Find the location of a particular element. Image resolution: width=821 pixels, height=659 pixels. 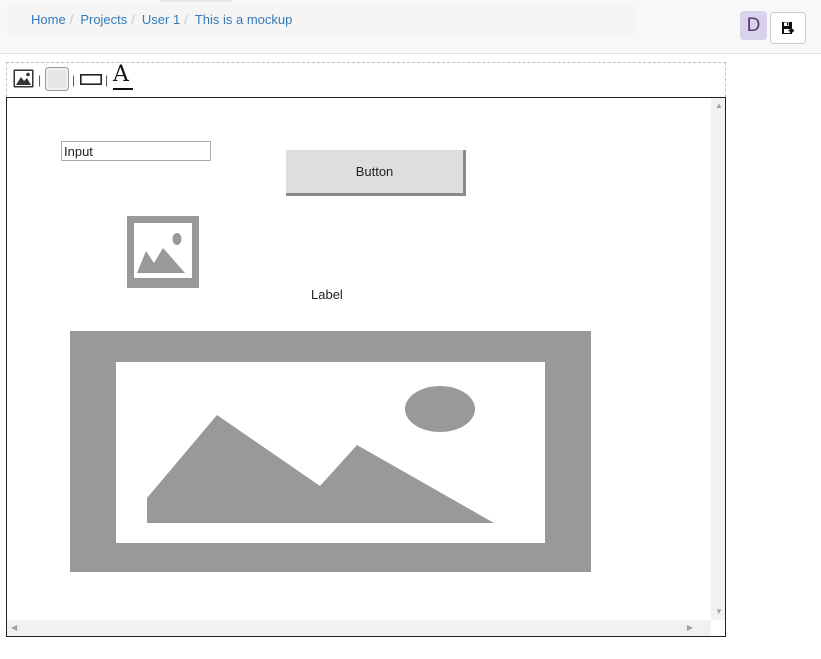

user-avatar: D is located at coordinates (753, 25).